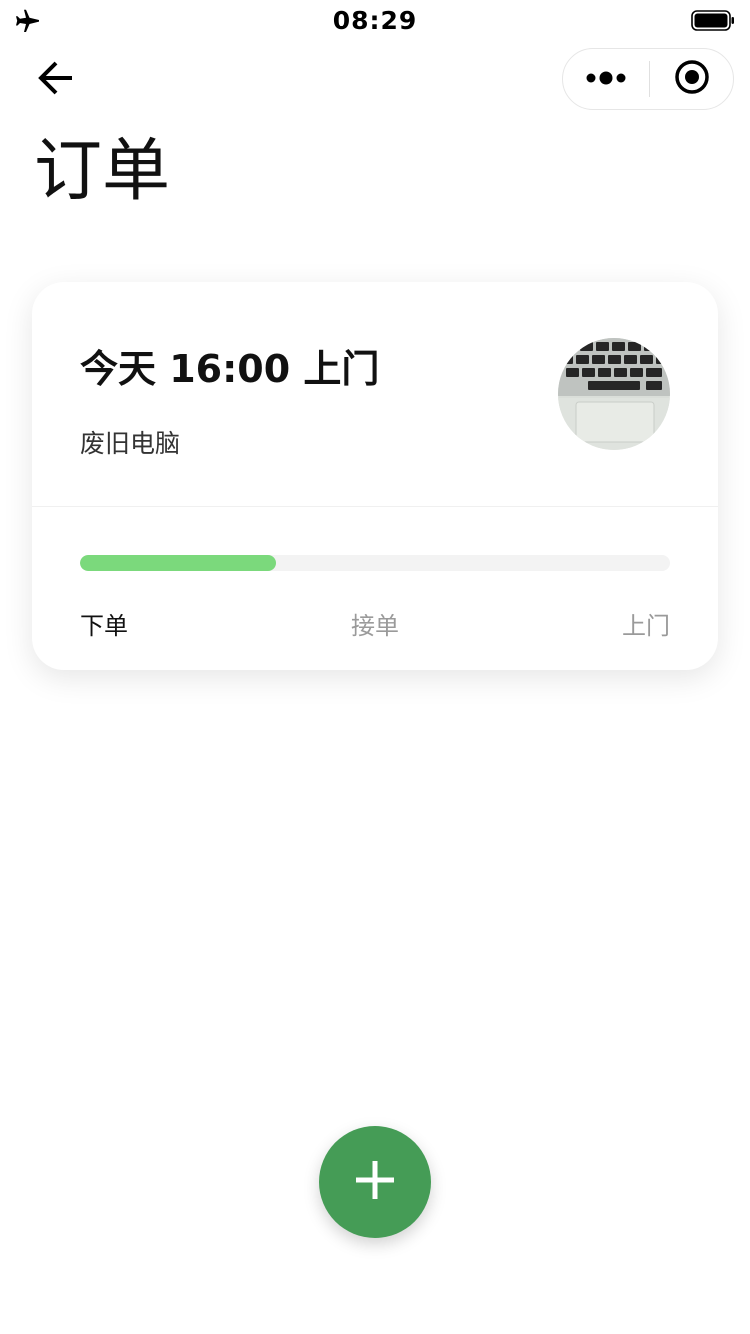 This screenshot has width=750, height=1334. I want to click on plus-icon, so click(375, 1182).